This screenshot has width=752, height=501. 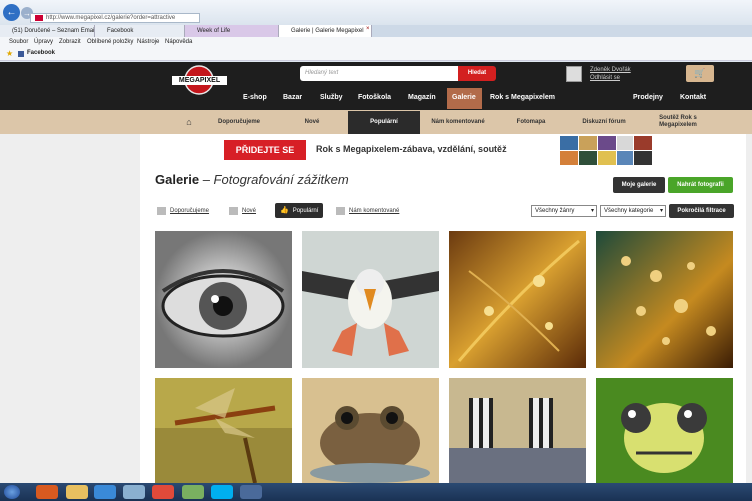 I want to click on filter-doporucujeme: Doporučujeme, so click(x=183, y=211).